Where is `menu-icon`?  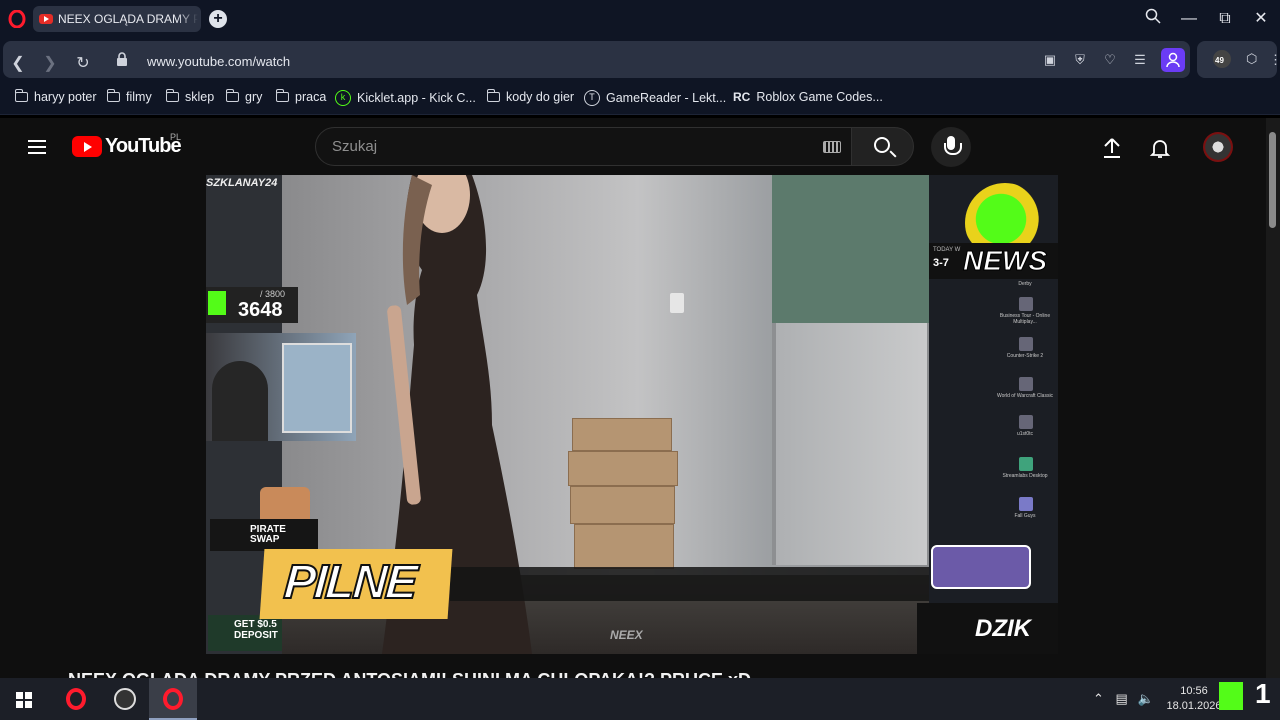
menu-icon is located at coordinates (37, 147).